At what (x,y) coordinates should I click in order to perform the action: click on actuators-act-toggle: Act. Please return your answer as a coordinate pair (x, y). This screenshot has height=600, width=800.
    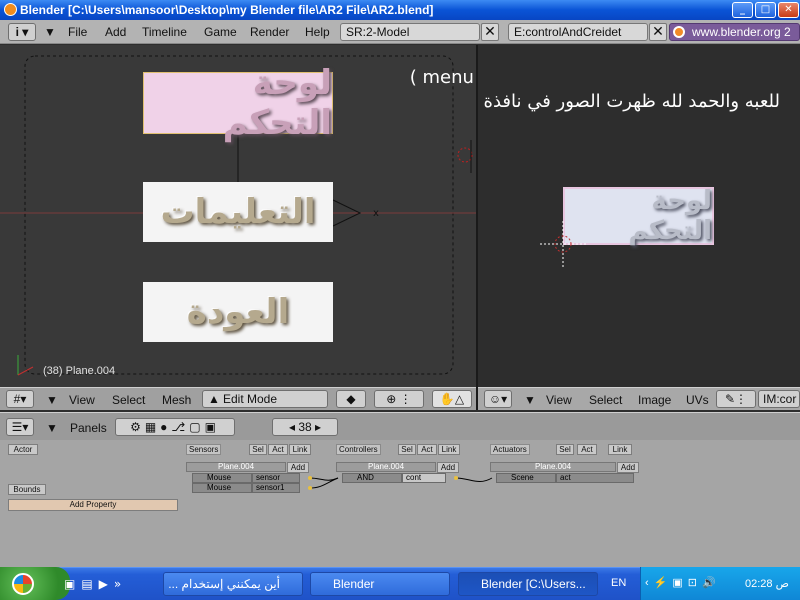
    Looking at the image, I should click on (587, 449).